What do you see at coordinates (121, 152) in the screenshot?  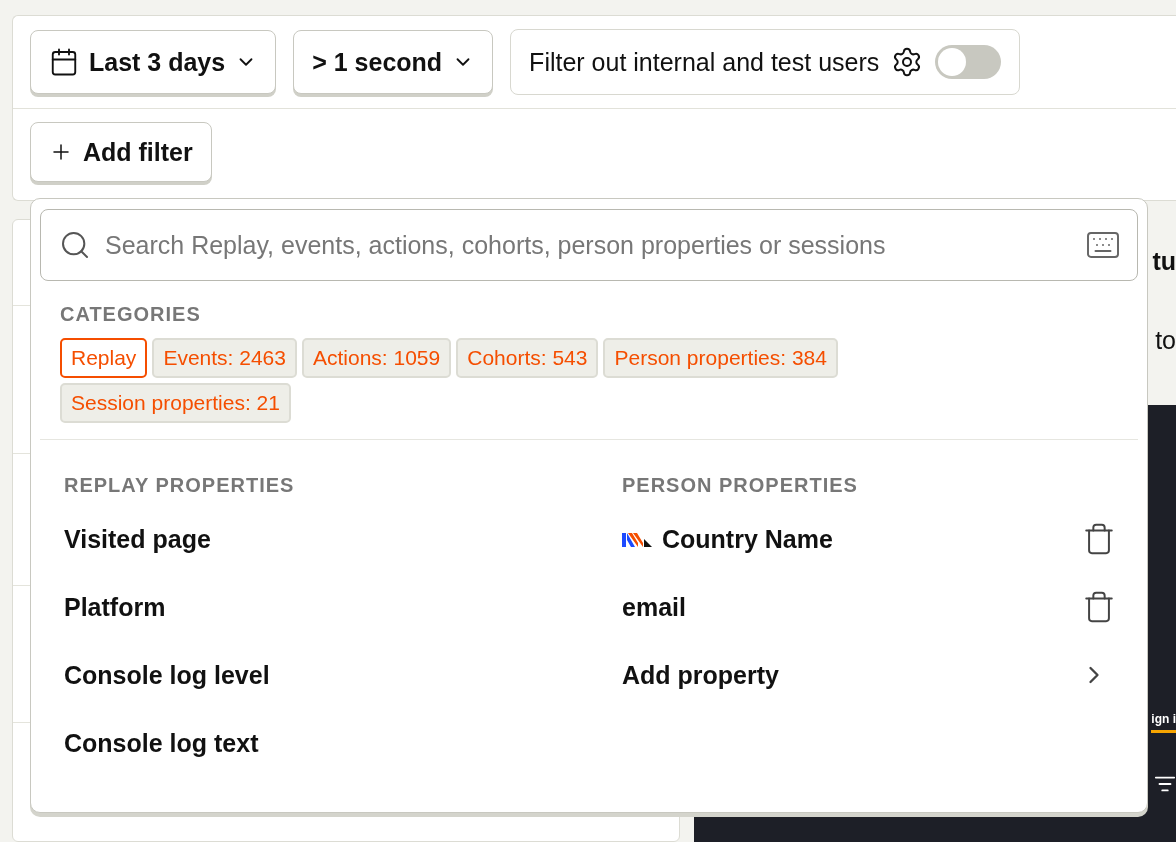 I see `add-filter-button: Add filter` at bounding box center [121, 152].